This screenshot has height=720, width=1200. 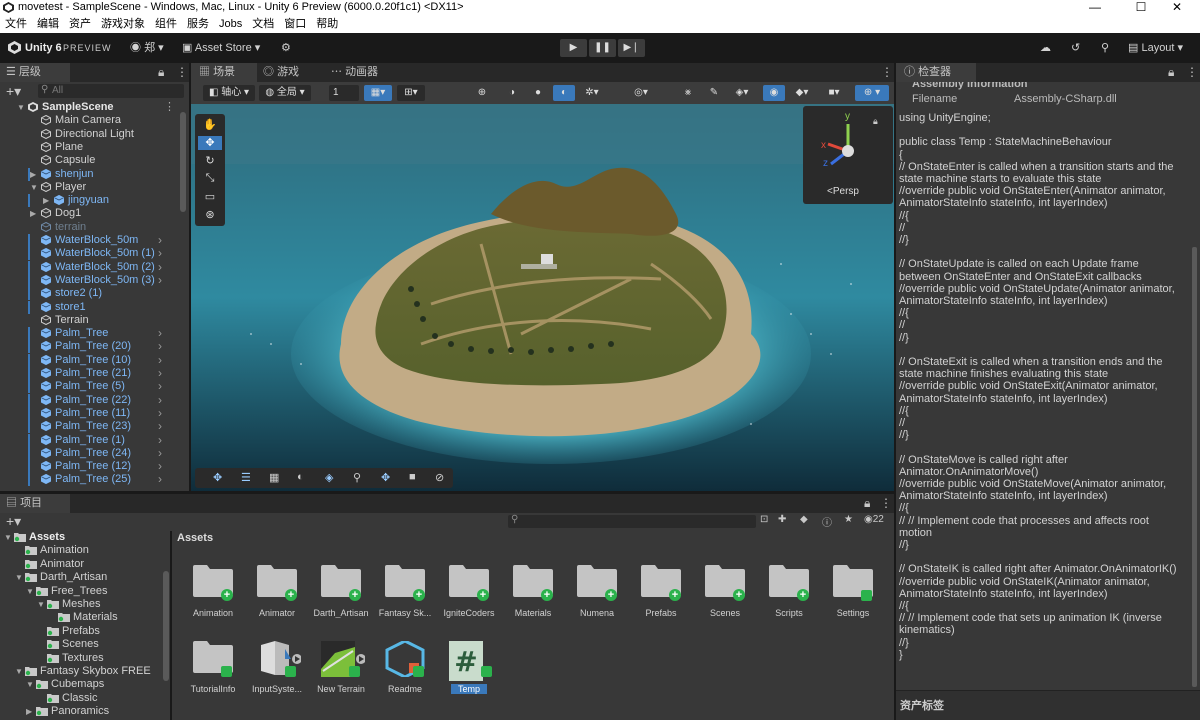 I want to click on rect-tool-icon: ▭, so click(x=210, y=197).